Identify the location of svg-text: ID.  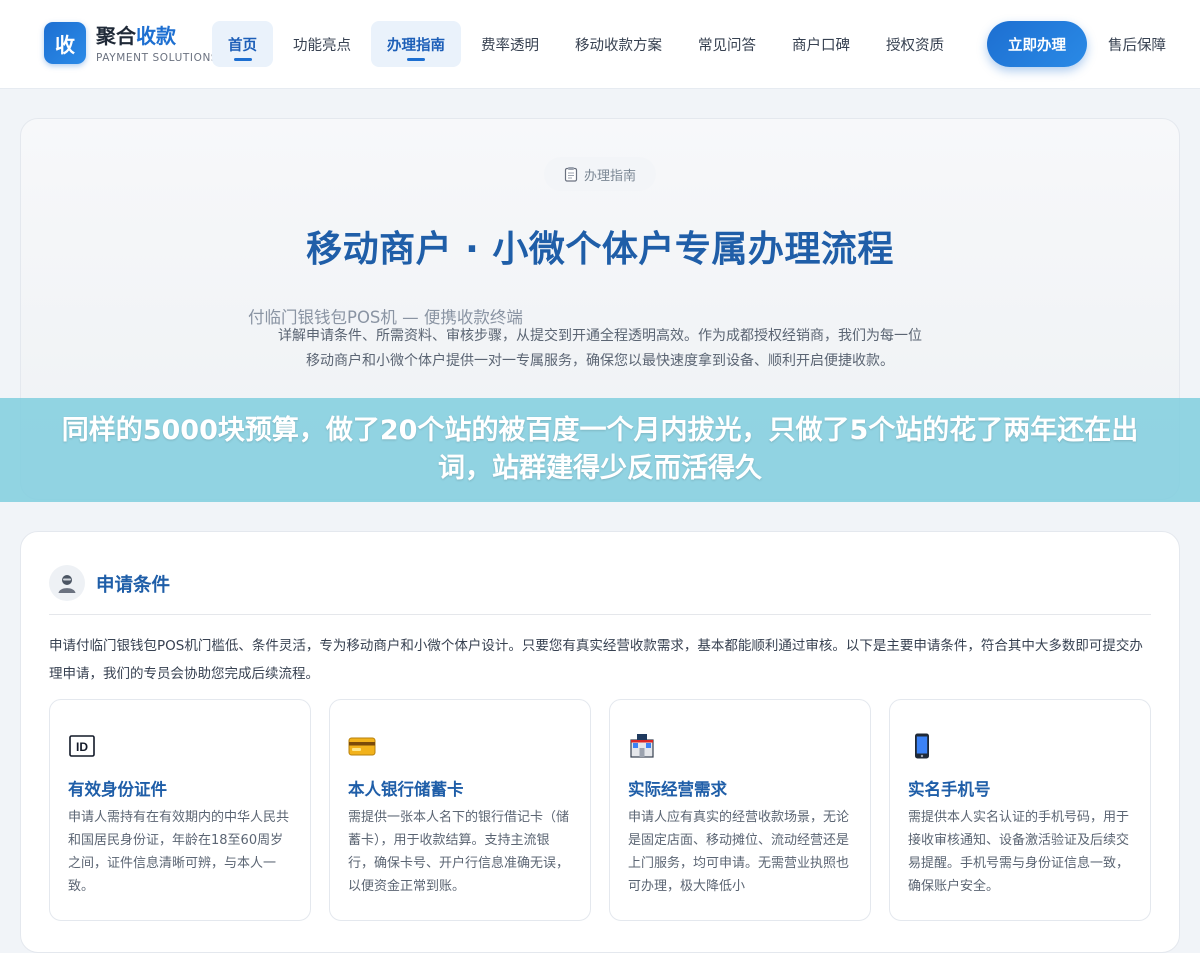
(82, 747).